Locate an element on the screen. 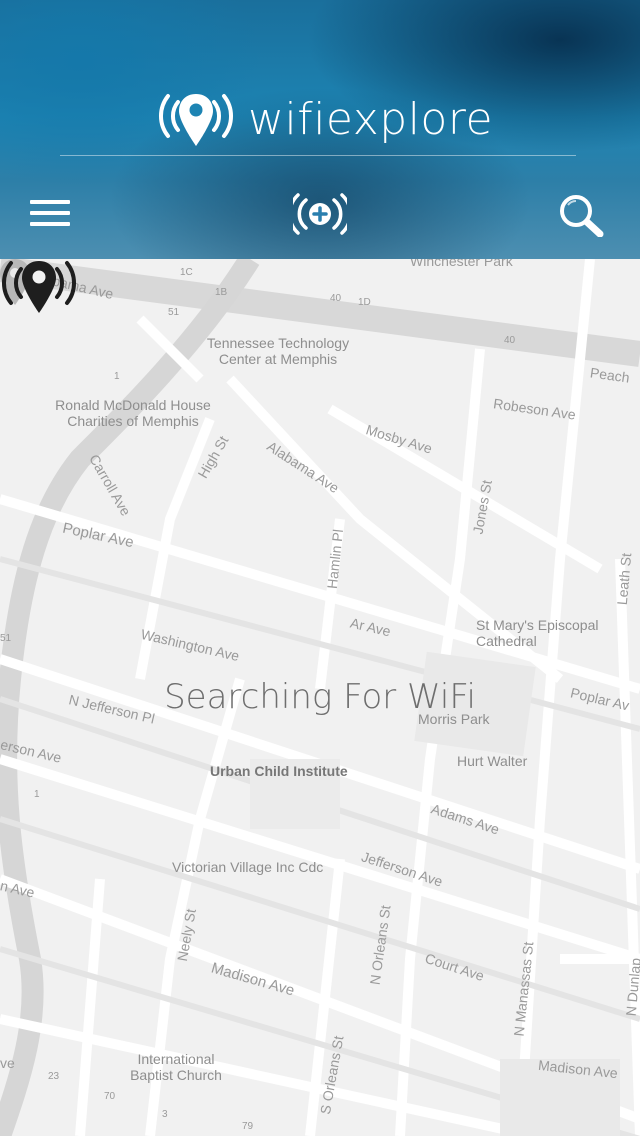 This screenshot has height=1136, width=640. place-label: Urban Child Institute is located at coordinates (279, 771).